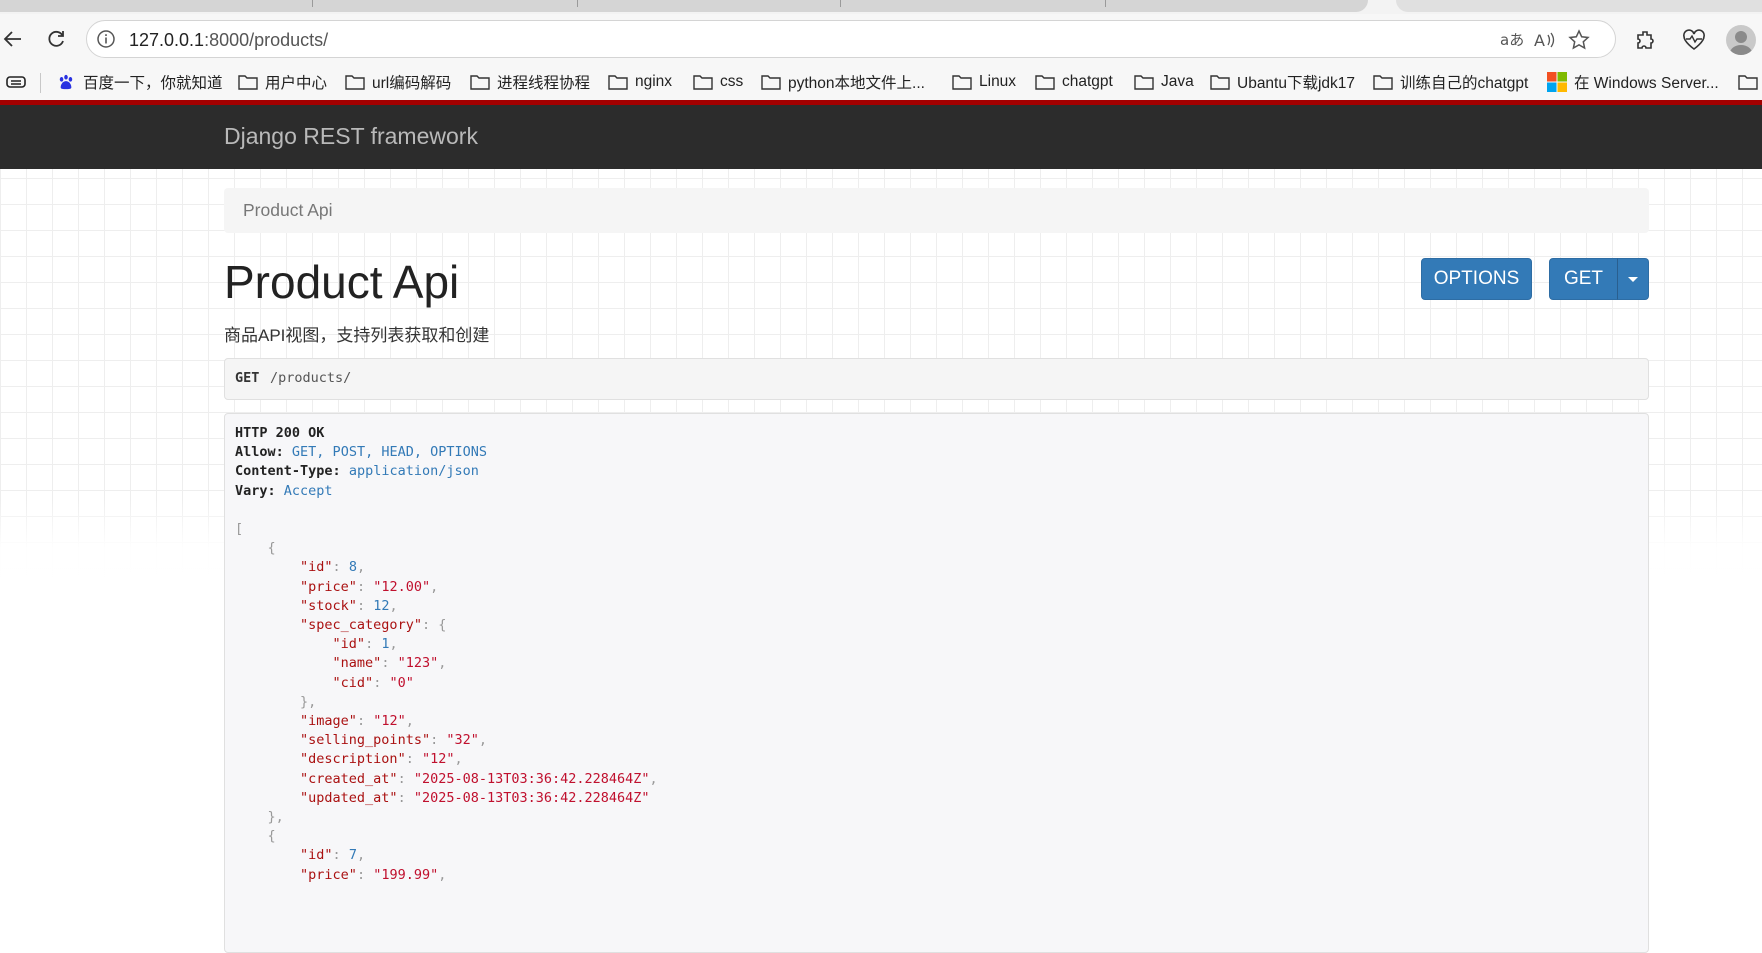  Describe the element at coordinates (1282, 82) in the screenshot. I see `bookmark-folder: Ubantu下载jdk17` at that location.